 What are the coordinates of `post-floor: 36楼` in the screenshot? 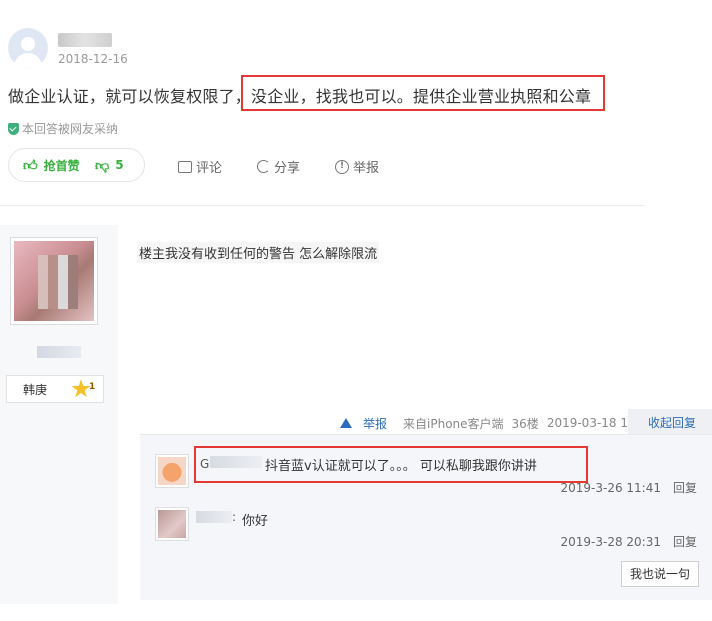 It's located at (525, 423).